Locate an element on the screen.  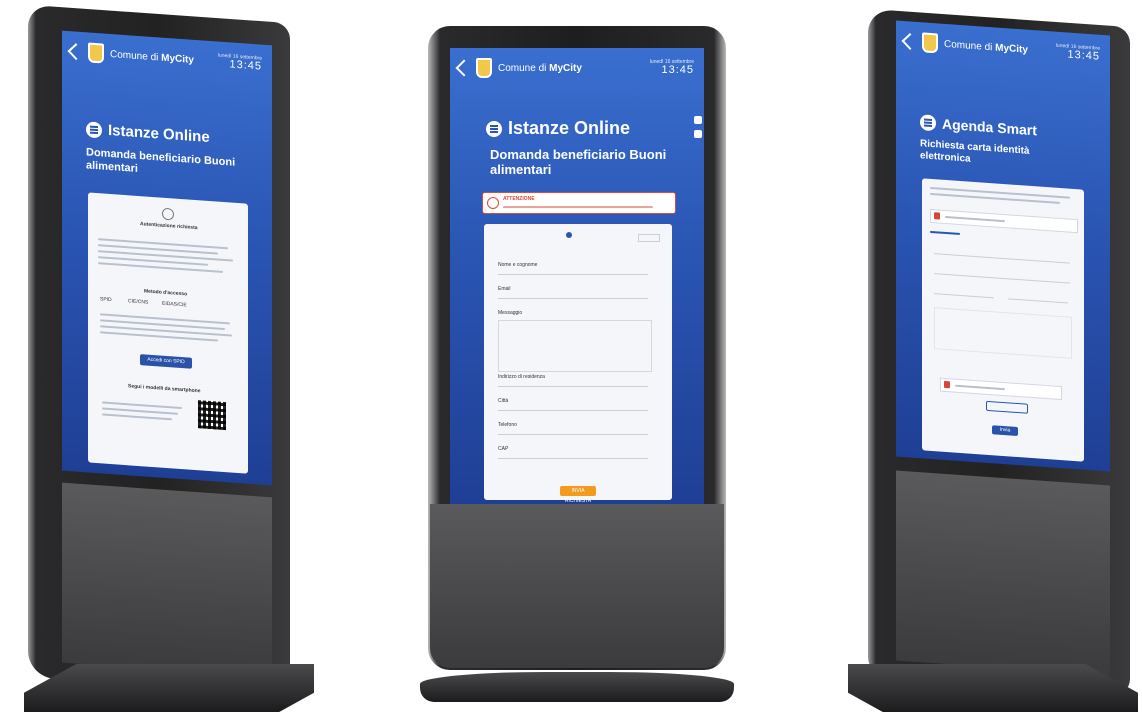
attachment-row is located at coordinates (1001, 389).